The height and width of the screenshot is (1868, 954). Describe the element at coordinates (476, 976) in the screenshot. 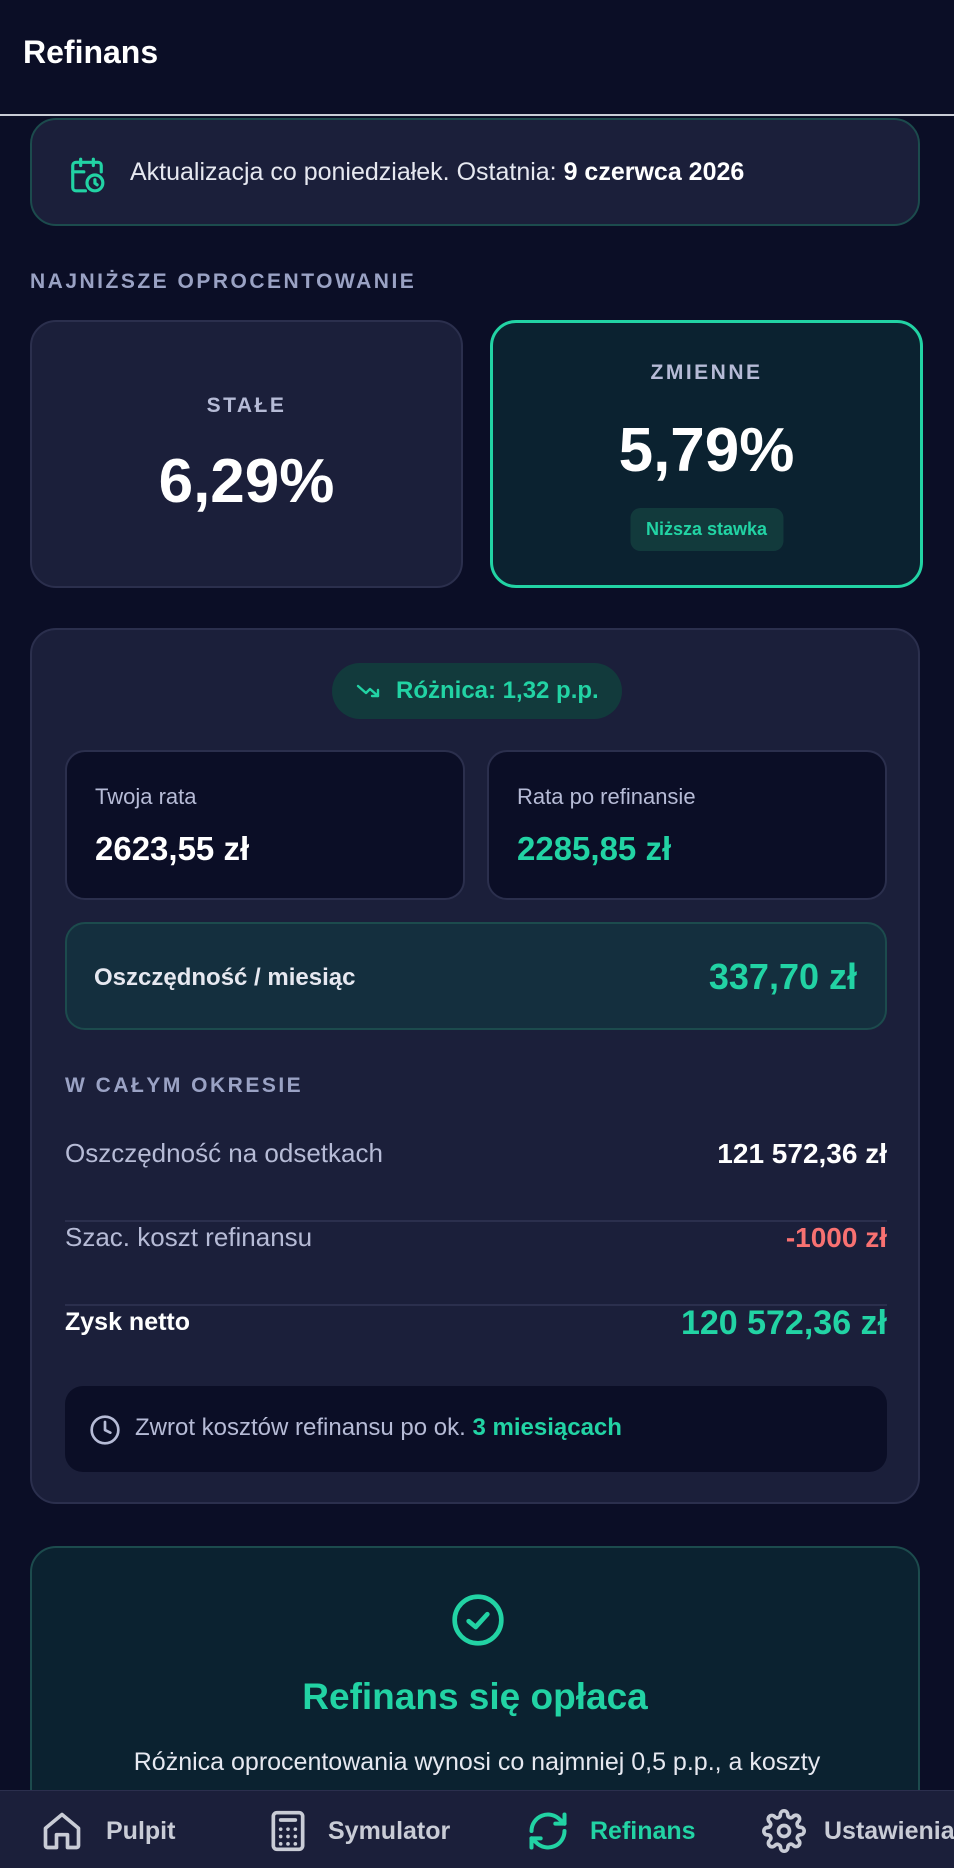

I see `monthly-saving-row: Oszczędność / miesiąc 337,70 zł` at that location.